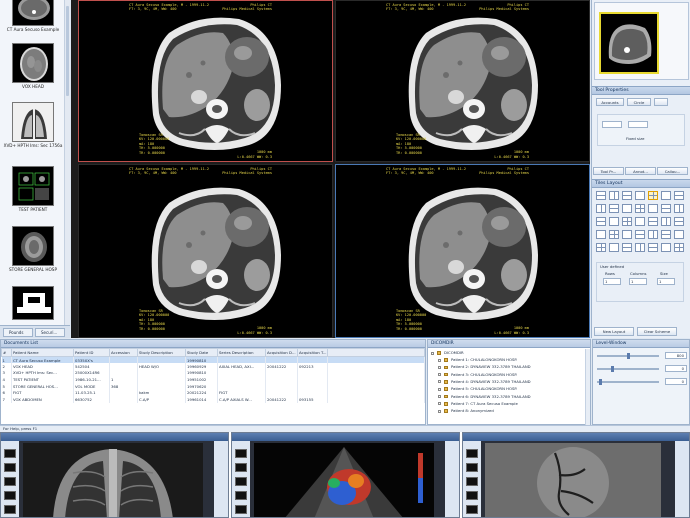 This screenshot has height=518, width=690. I want to click on tree-item: Patient 1: CHULALONGKORN HOSP., so click(477, 360).